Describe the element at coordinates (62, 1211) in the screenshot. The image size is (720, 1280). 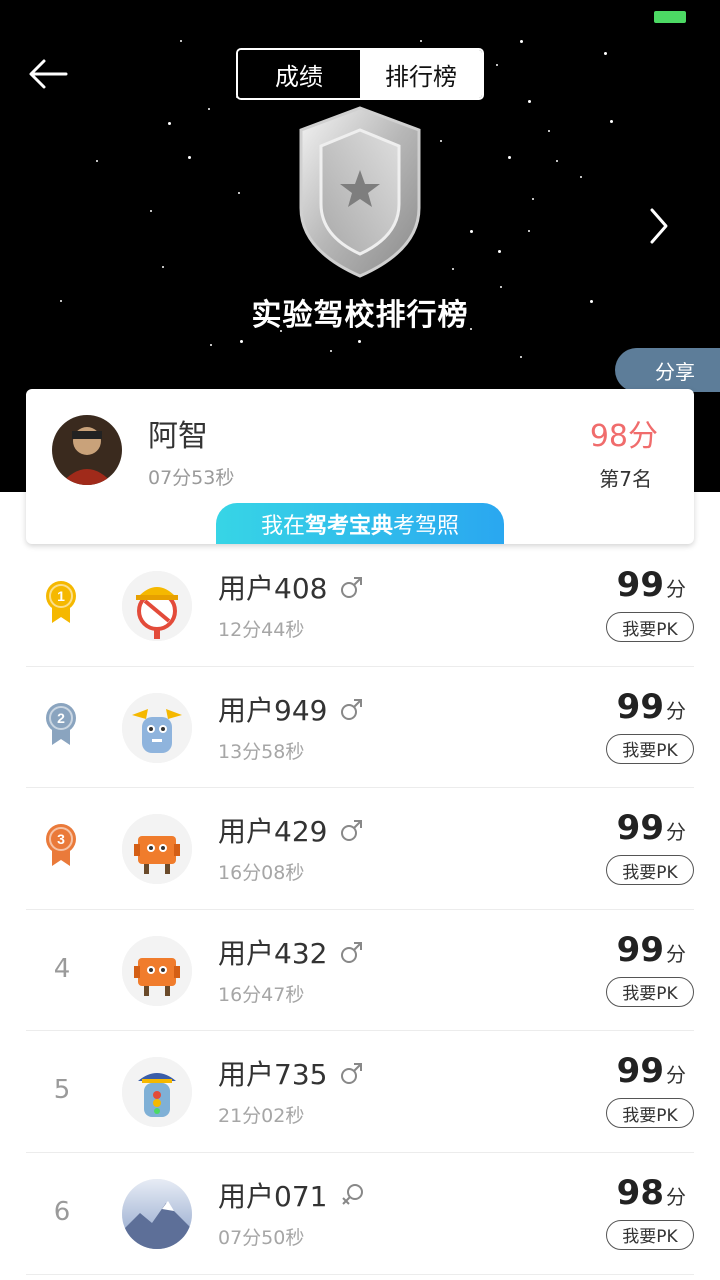
I see `rank-number: 6` at that location.